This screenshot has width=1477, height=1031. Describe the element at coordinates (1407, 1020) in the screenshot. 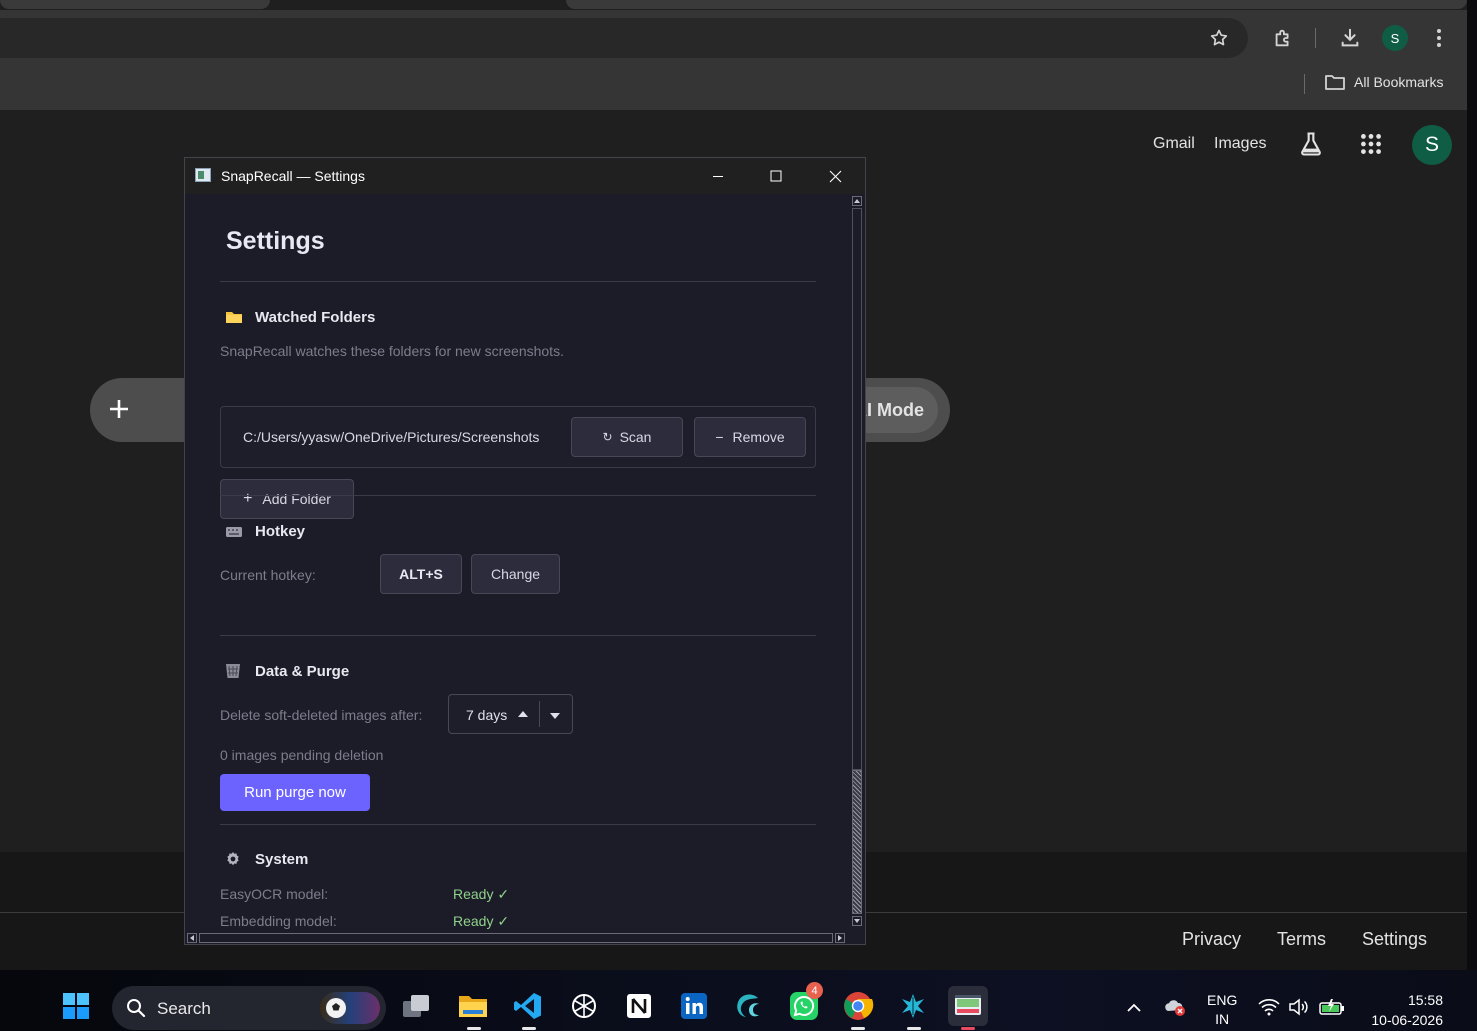

I see `clock-date: 10-06-2026` at that location.